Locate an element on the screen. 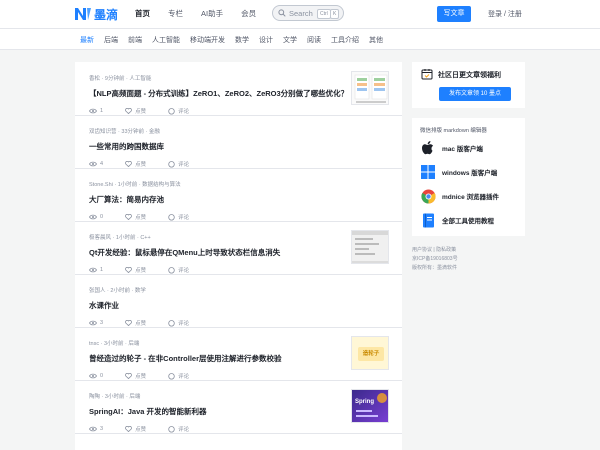 The width and height of the screenshot is (600, 450). tool-windows-client: windows 版客户端 is located at coordinates (458, 172).